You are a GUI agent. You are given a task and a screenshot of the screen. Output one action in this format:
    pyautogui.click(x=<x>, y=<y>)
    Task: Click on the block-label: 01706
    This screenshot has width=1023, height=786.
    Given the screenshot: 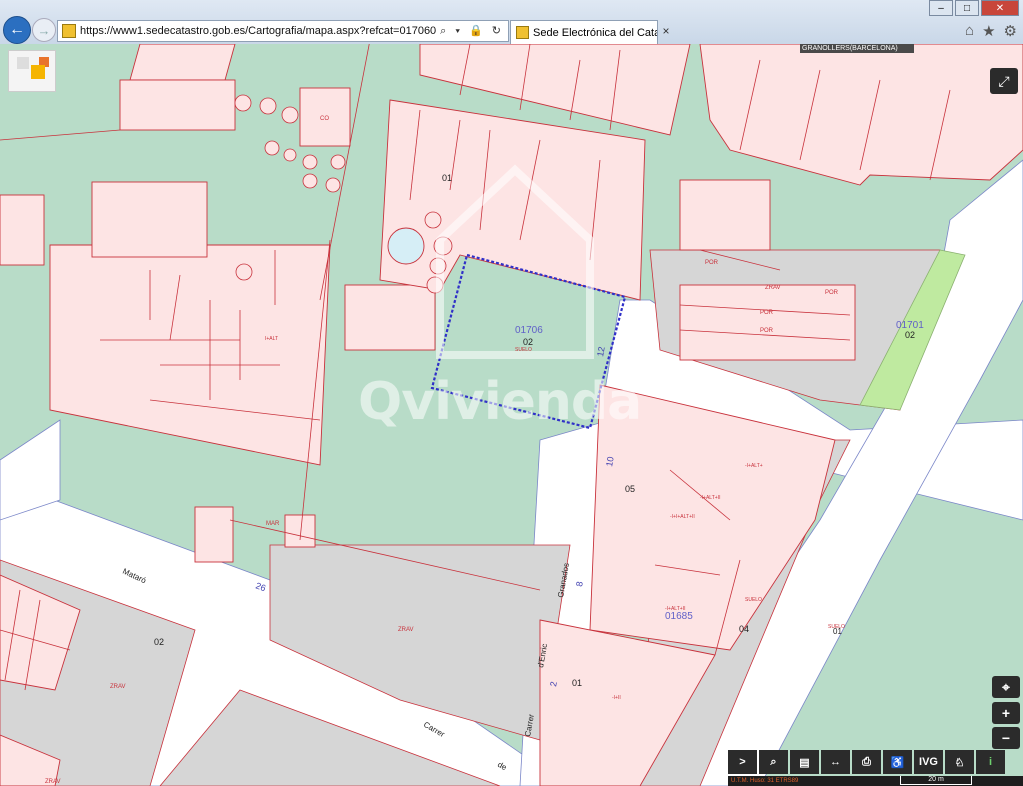 What is the action you would take?
    pyautogui.click(x=529, y=330)
    